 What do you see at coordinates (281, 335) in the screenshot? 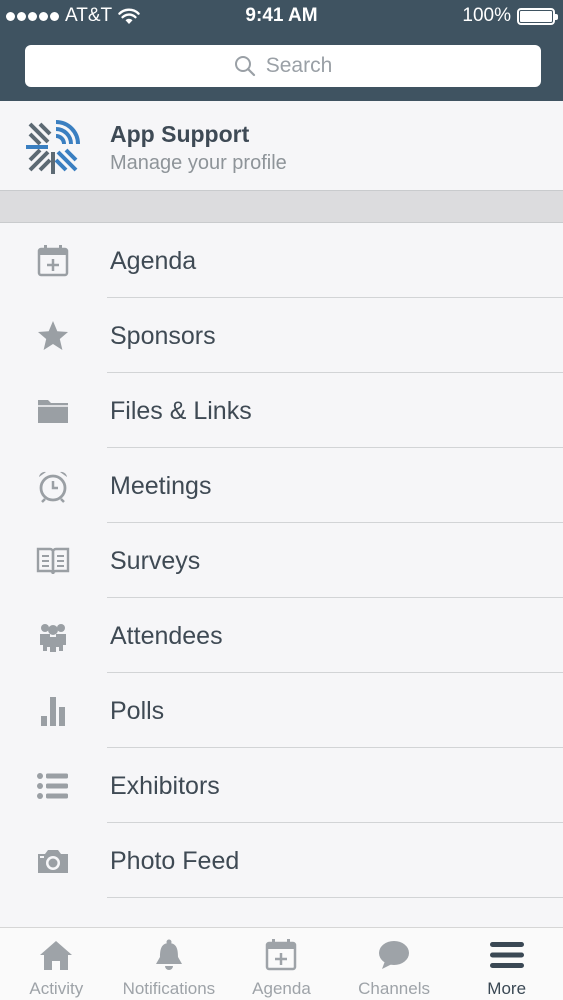
I see `menu-item-sponsors: Sponsors` at bounding box center [281, 335].